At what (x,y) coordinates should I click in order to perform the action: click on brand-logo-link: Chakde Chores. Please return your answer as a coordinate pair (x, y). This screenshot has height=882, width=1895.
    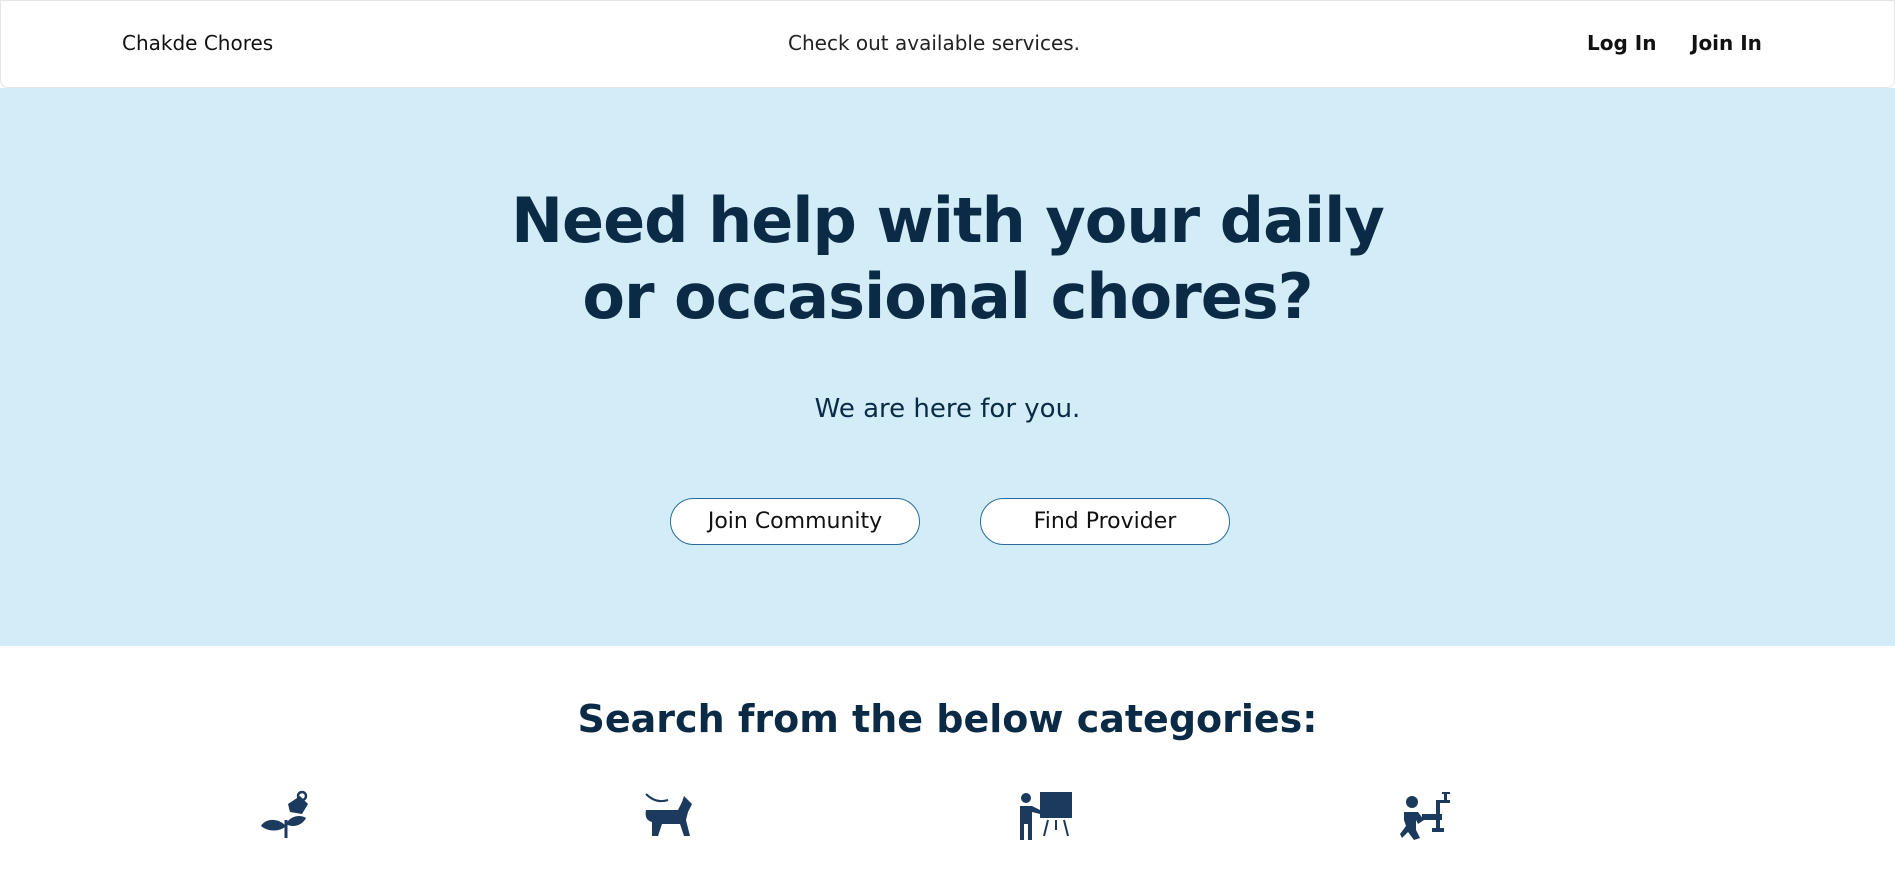
    Looking at the image, I should click on (197, 43).